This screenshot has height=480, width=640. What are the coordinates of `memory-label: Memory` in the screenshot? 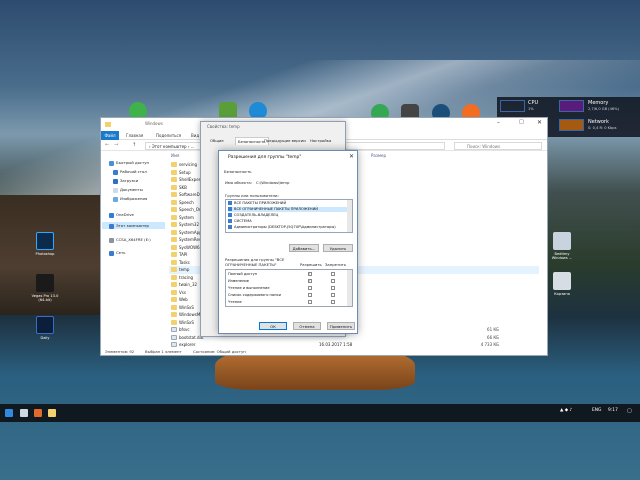 It's located at (598, 103).